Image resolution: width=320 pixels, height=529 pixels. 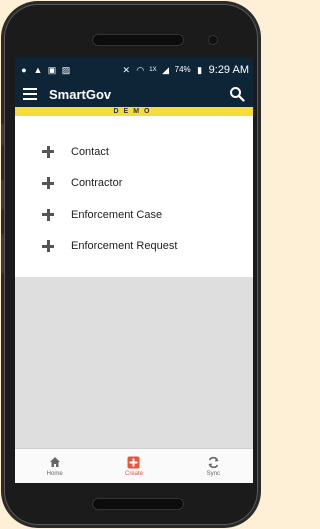 What do you see at coordinates (80, 94) in the screenshot?
I see `app-title: SmartGov` at bounding box center [80, 94].